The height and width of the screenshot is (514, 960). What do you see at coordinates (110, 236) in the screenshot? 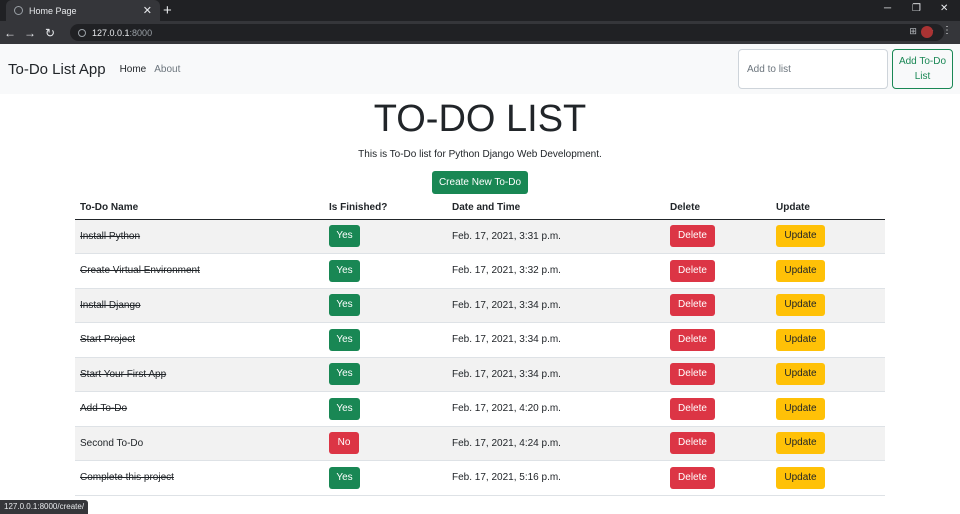
I see `todo-name: Install Python` at bounding box center [110, 236].